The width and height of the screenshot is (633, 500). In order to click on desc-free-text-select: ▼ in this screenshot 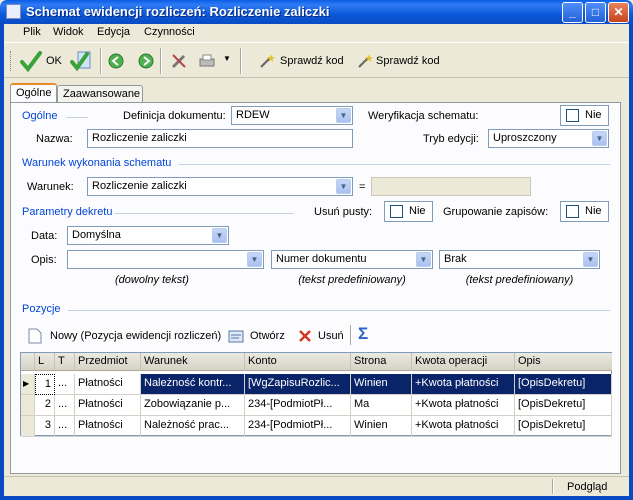, I will do `click(165, 259)`.